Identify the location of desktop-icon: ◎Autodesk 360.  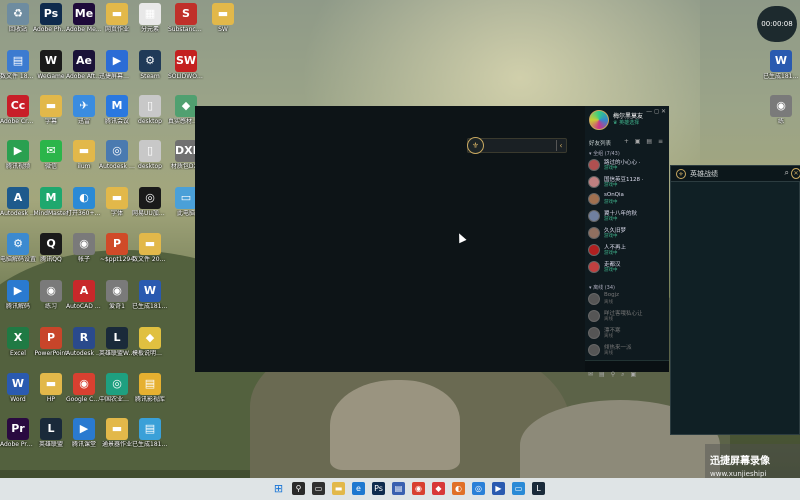
(117, 155).